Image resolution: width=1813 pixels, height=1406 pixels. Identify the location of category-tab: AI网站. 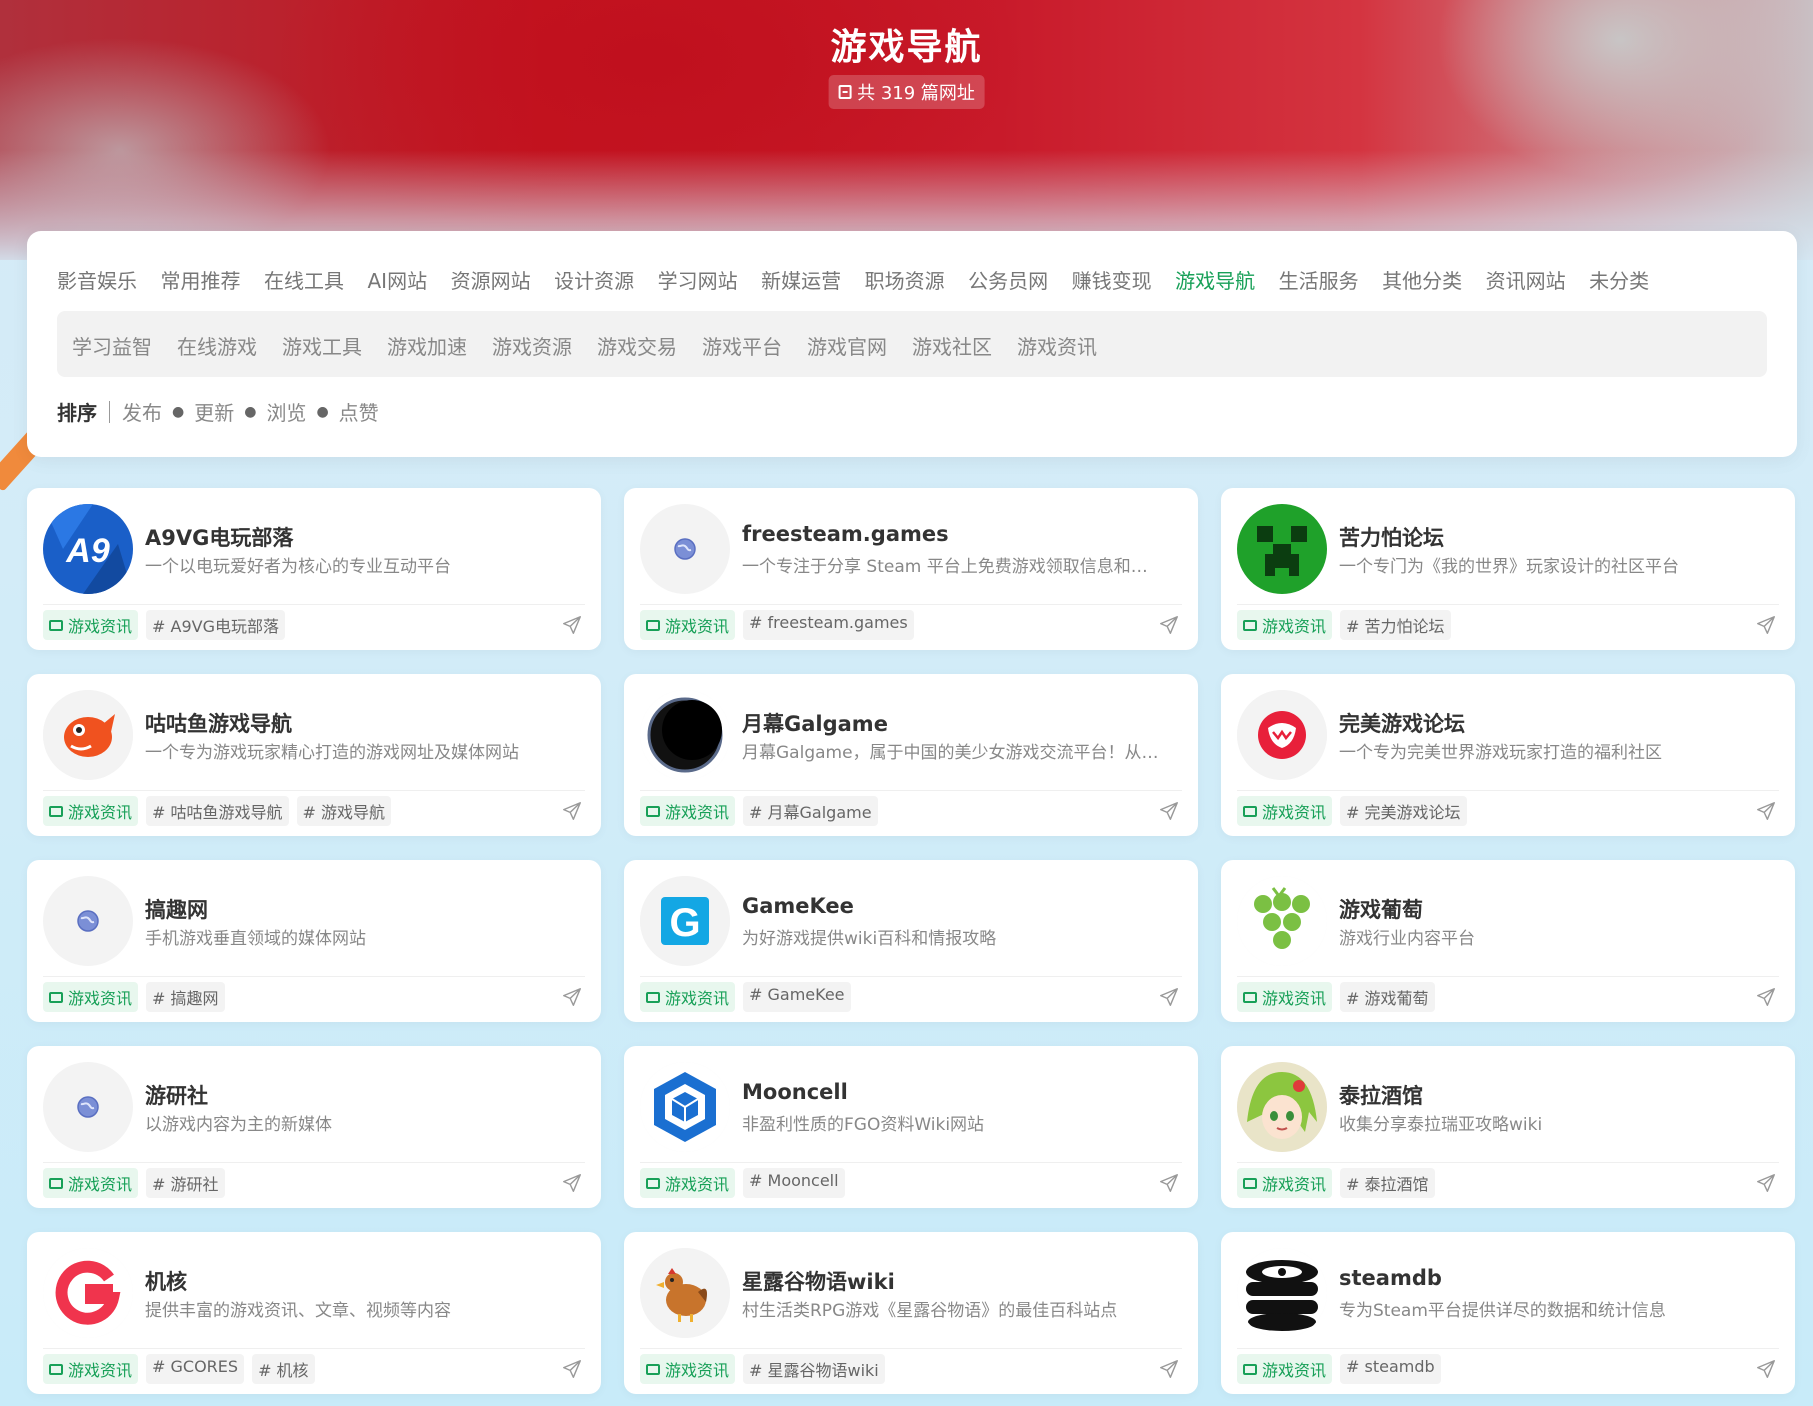
(398, 279).